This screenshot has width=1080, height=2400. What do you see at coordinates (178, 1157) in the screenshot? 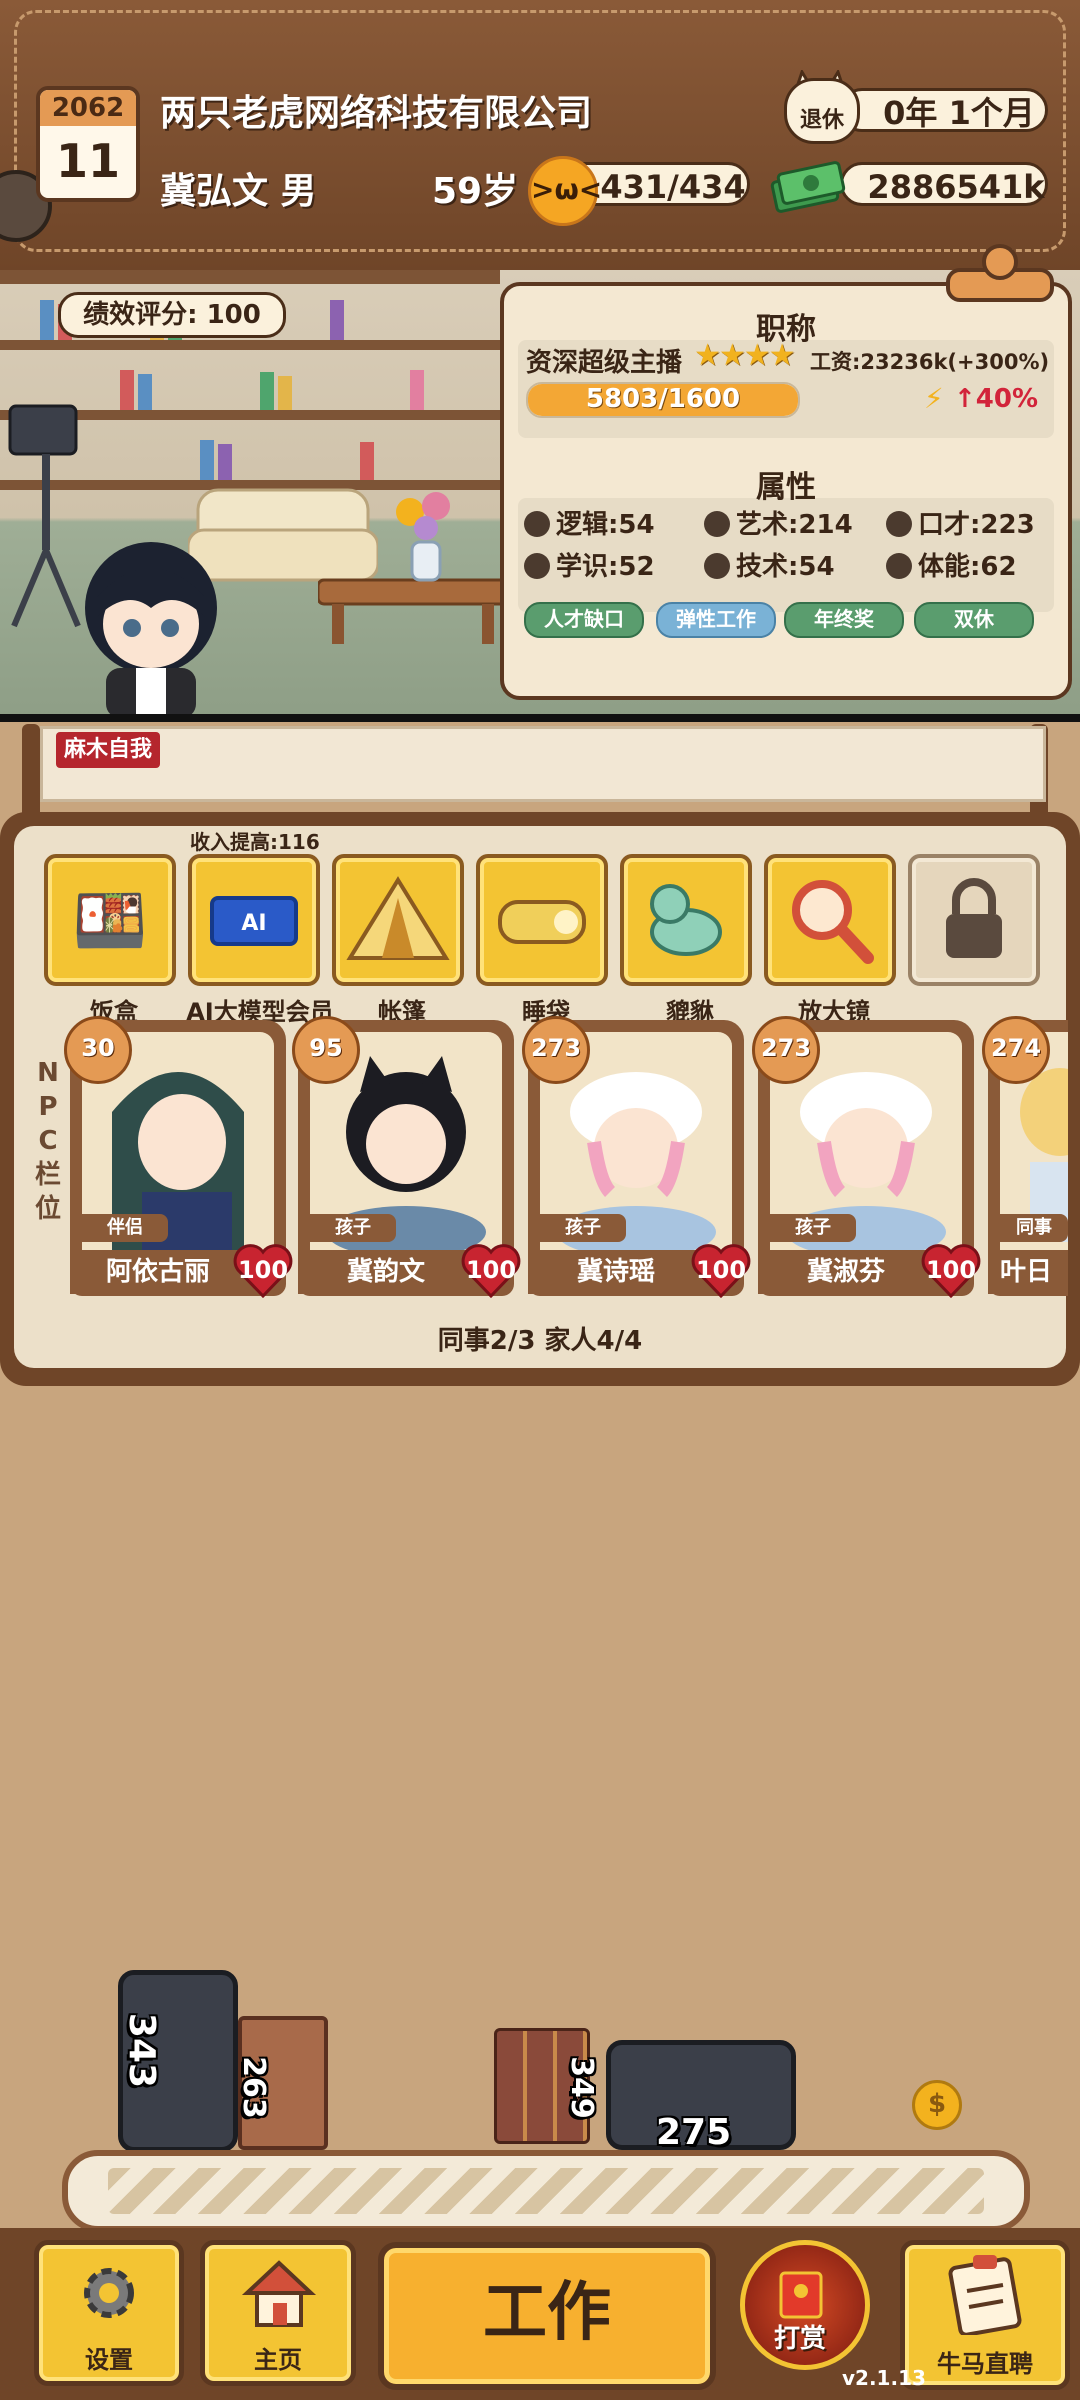
I see `npc-card: 30 伴侣 阿依古丽 100` at bounding box center [178, 1157].